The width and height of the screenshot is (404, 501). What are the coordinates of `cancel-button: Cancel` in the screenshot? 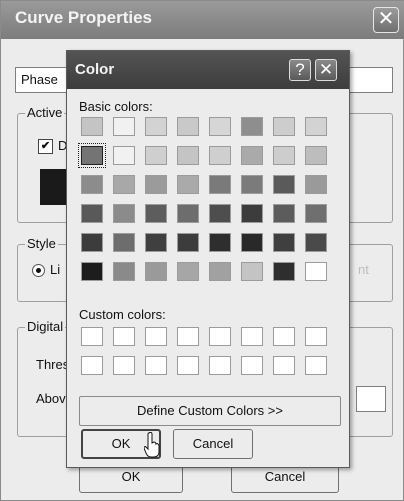 It's located at (213, 444).